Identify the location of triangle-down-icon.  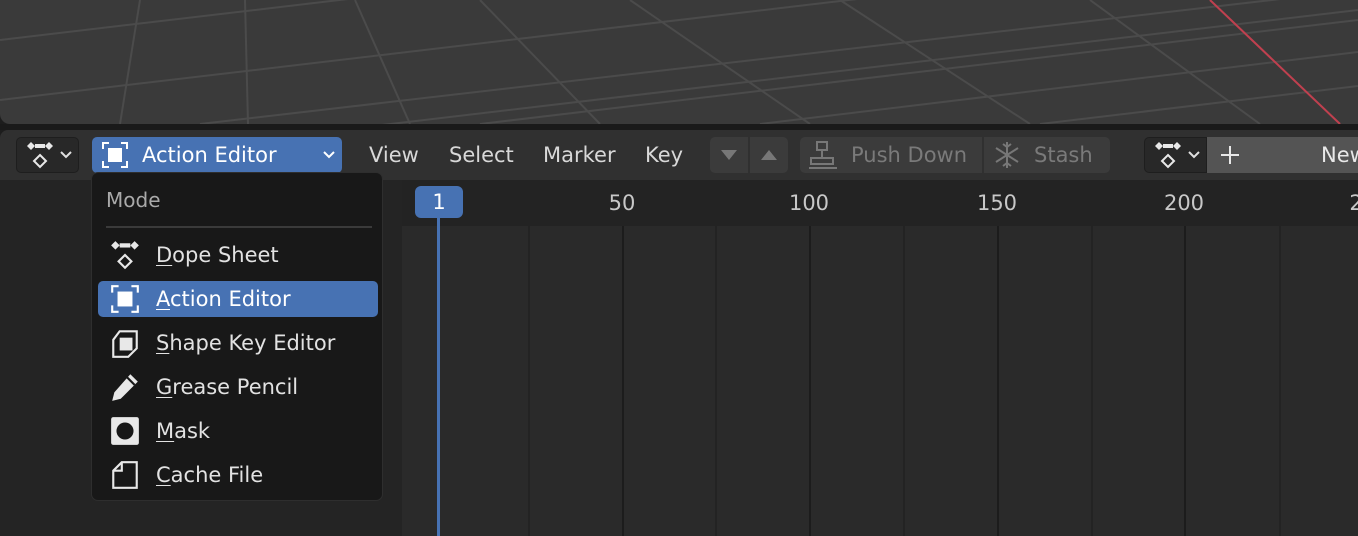
(729, 155).